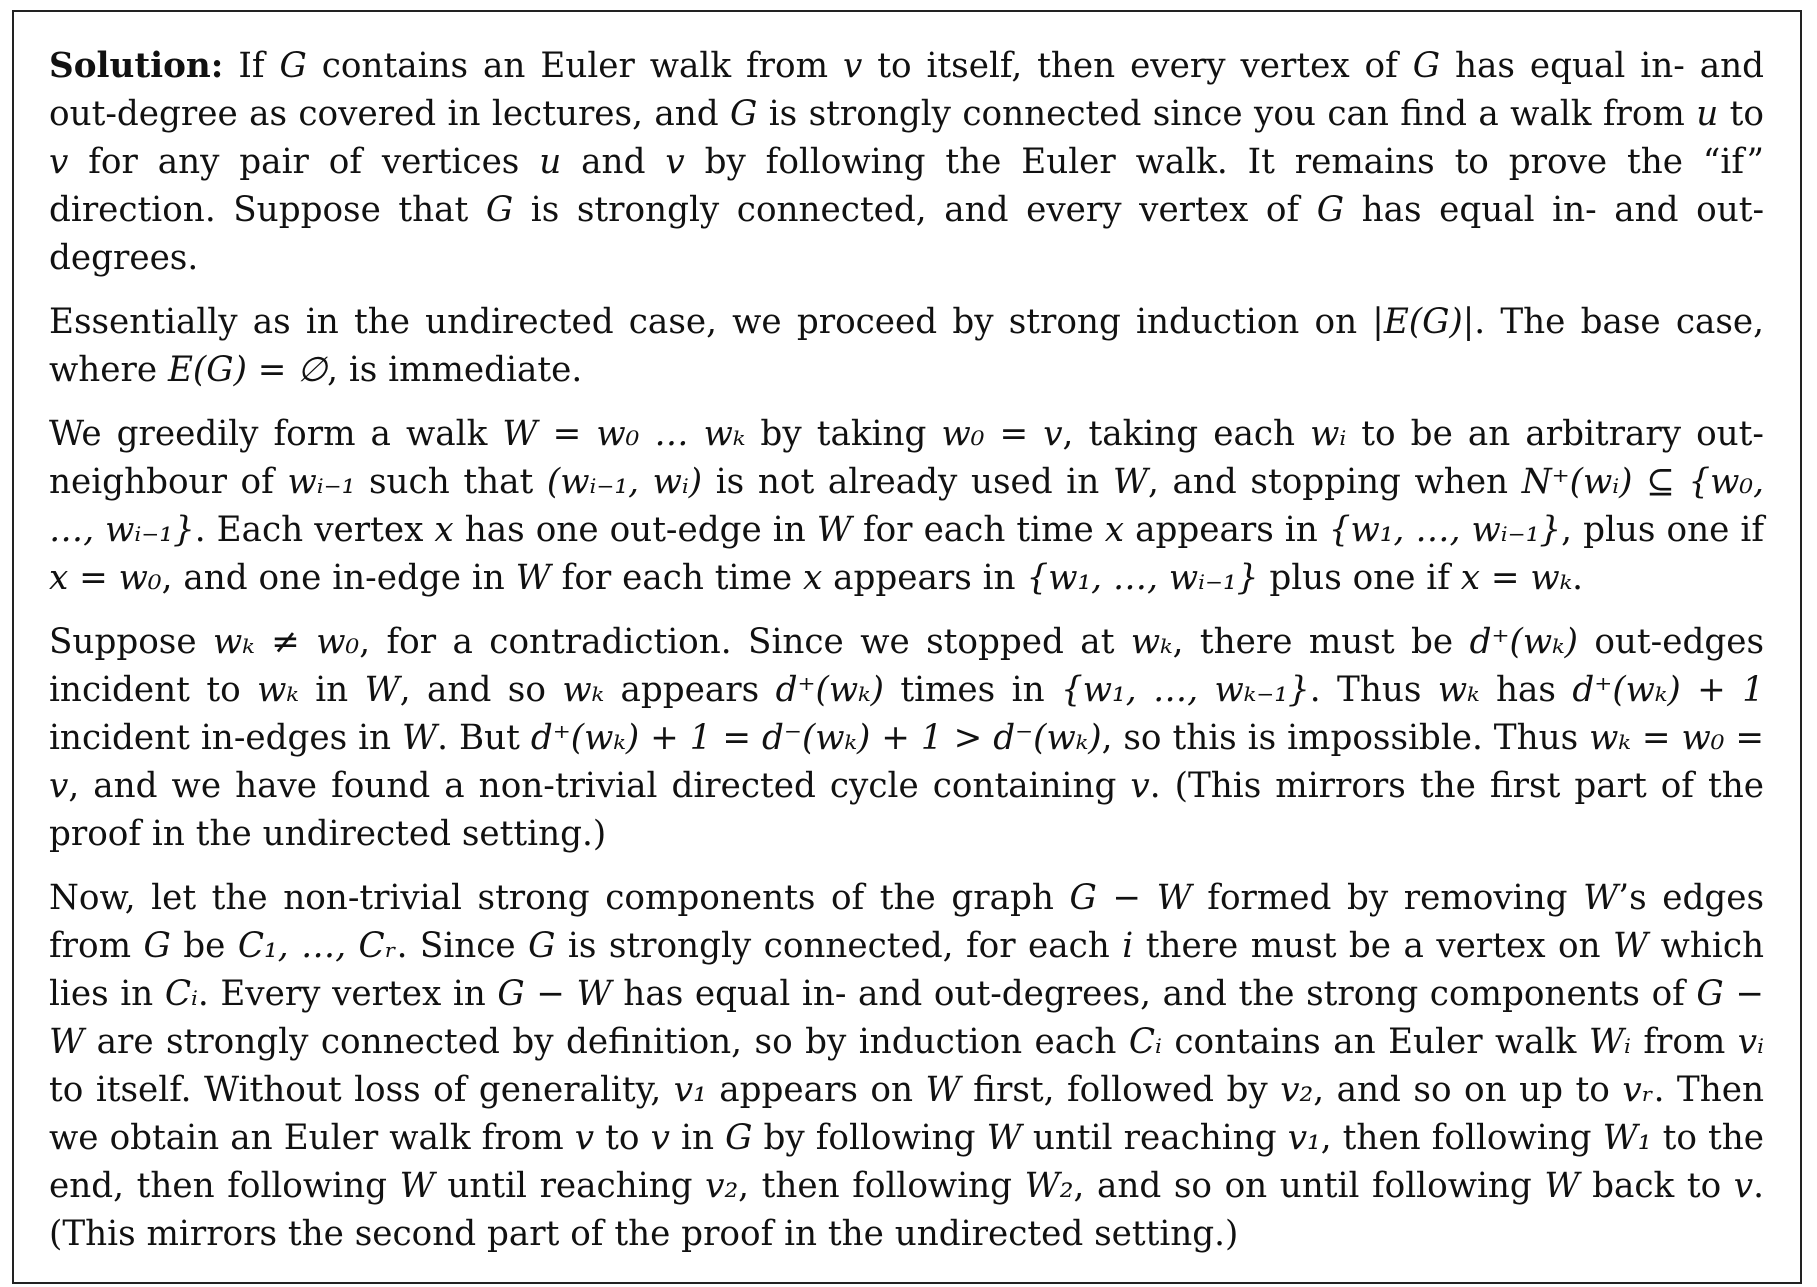  What do you see at coordinates (816, 738) in the screenshot?
I see `math-expression: d⁺(wₖ) + 1 = d⁻(wₖ) + 1 > d⁻(wₖ)` at bounding box center [816, 738].